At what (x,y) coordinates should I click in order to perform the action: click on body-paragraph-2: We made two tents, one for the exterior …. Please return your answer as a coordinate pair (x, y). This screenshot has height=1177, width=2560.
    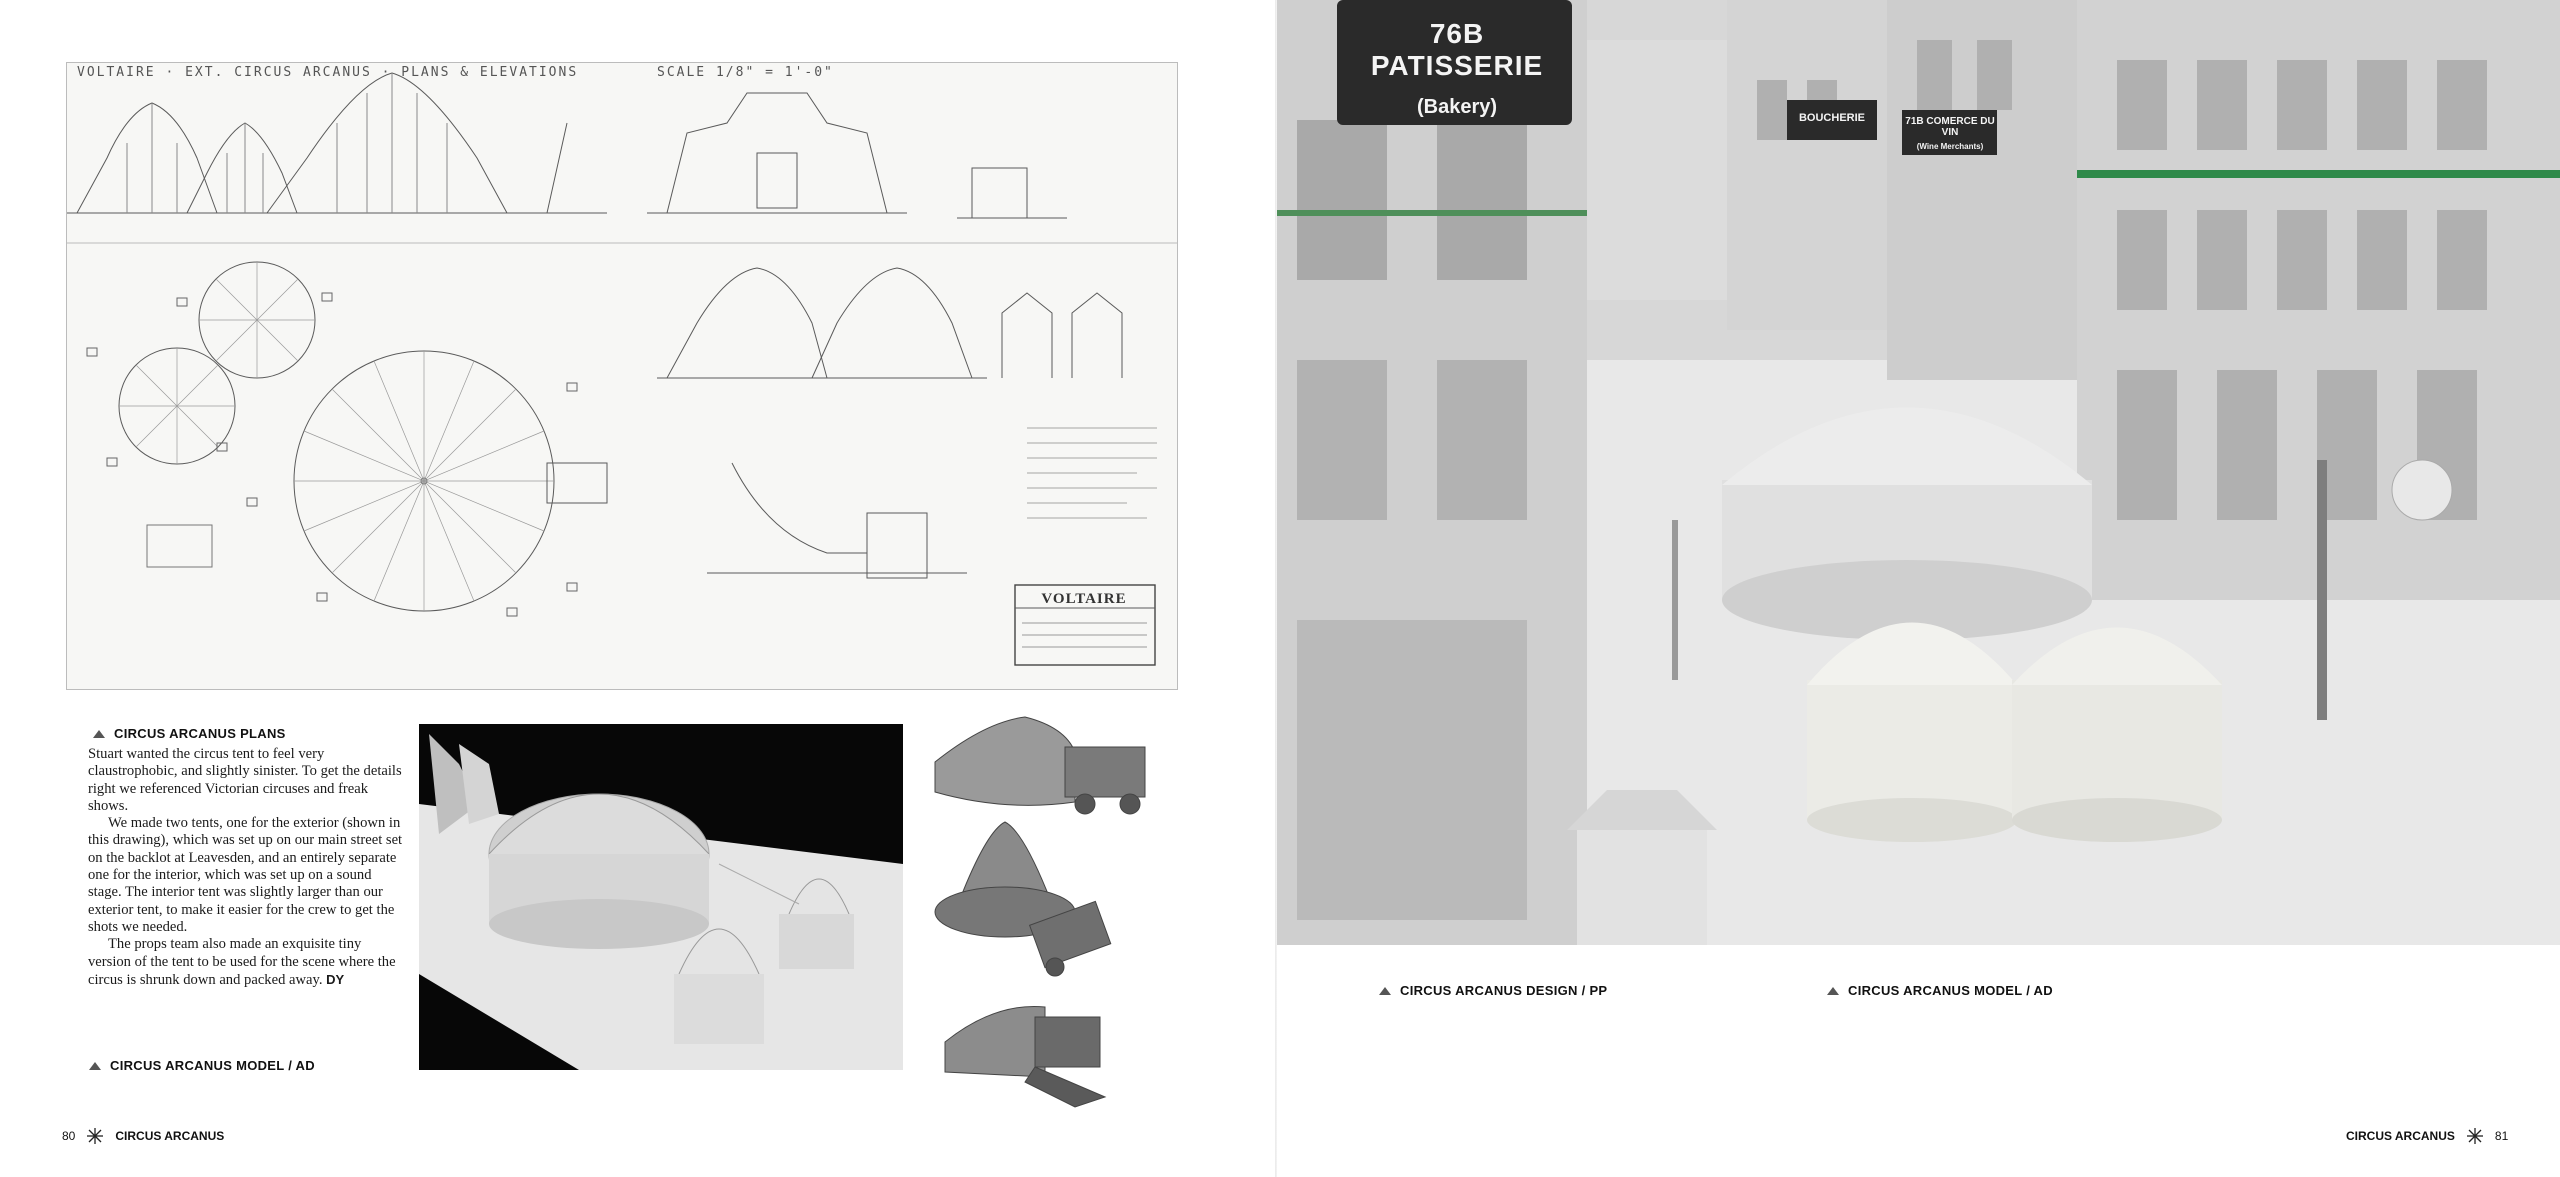
    Looking at the image, I should click on (245, 875).